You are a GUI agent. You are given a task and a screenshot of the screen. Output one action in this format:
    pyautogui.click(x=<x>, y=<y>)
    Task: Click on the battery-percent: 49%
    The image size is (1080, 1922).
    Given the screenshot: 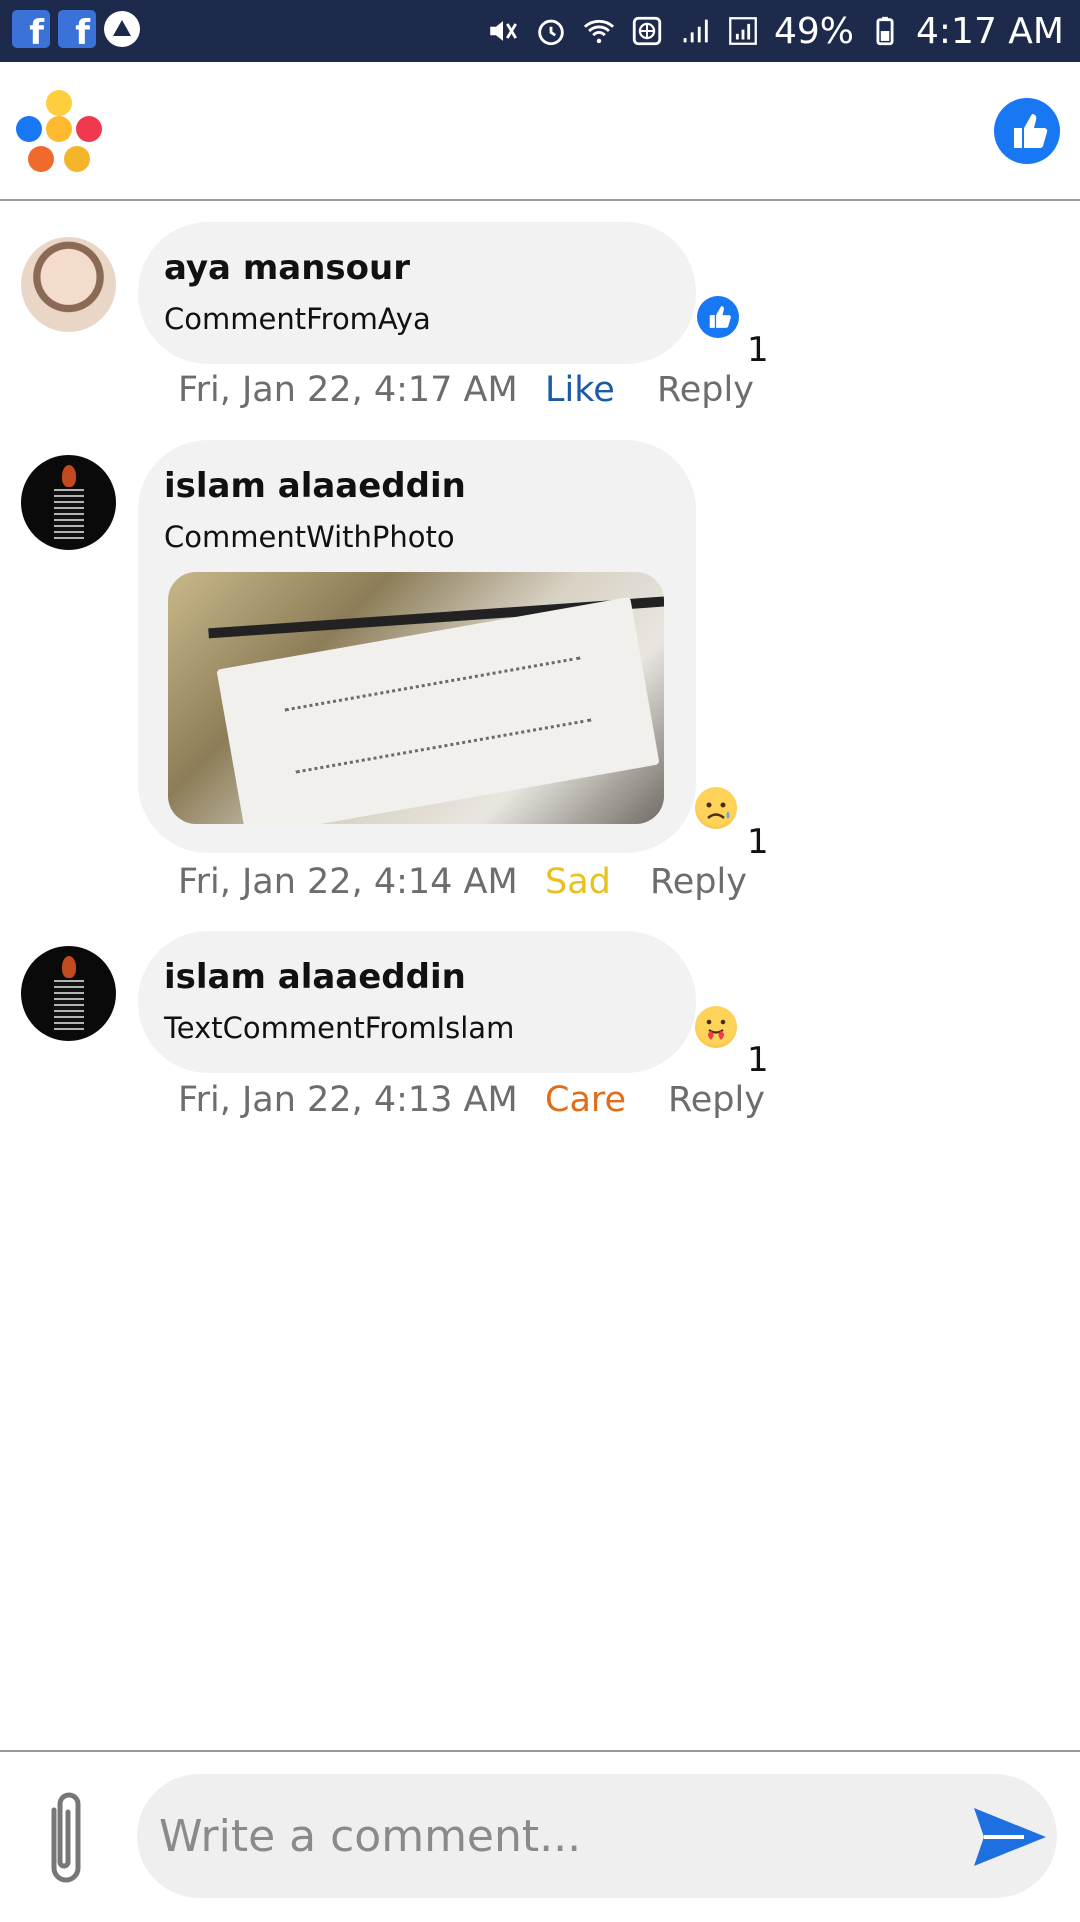 What is the action you would take?
    pyautogui.click(x=814, y=31)
    